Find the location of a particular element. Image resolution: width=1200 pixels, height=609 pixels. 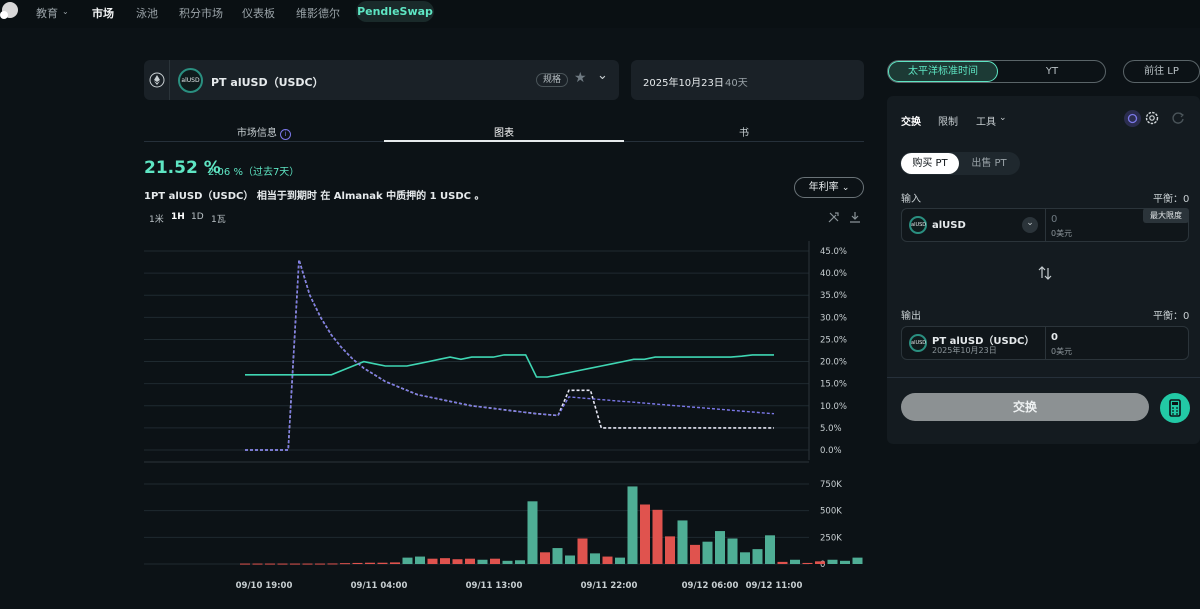

nav-item-markets: 市场 is located at coordinates (103, 13).